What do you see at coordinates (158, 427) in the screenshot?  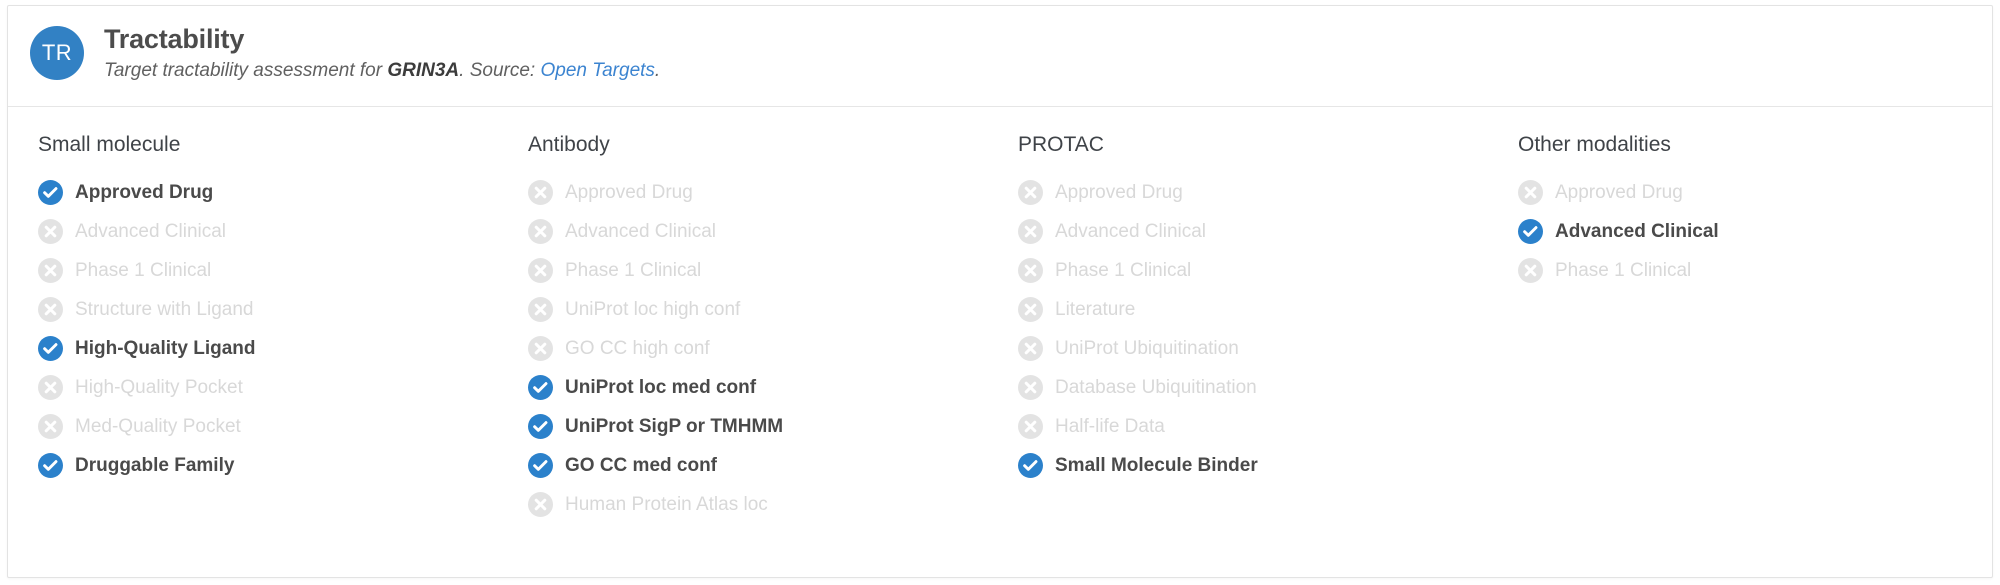 I see `tractability-item-label: Med-Quality Pocket` at bounding box center [158, 427].